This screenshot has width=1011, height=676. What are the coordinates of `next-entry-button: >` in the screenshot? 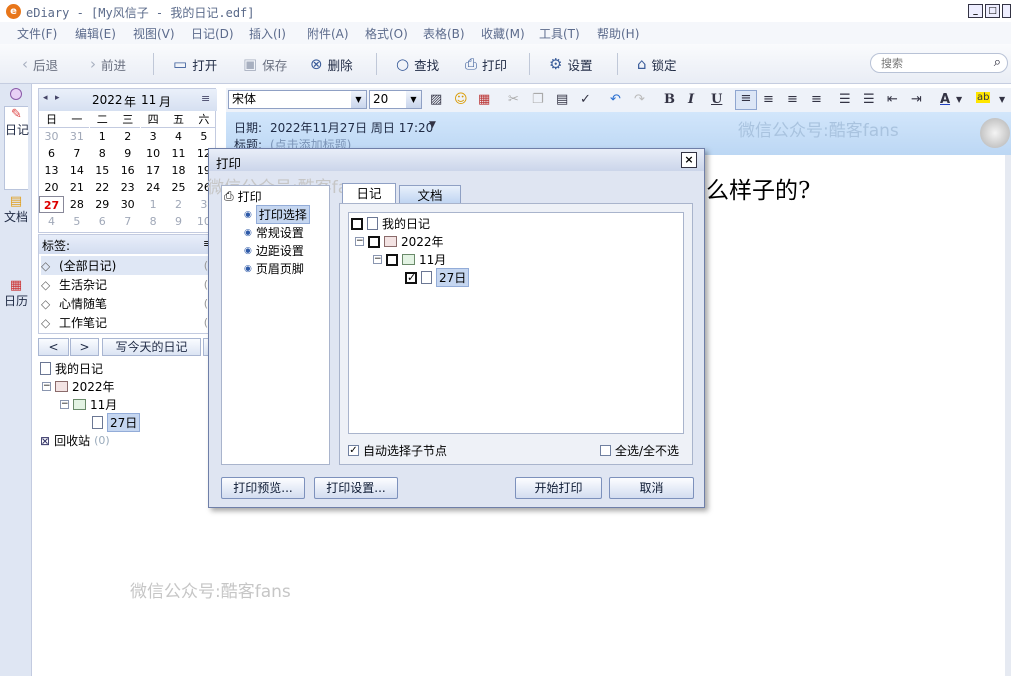 It's located at (84, 347).